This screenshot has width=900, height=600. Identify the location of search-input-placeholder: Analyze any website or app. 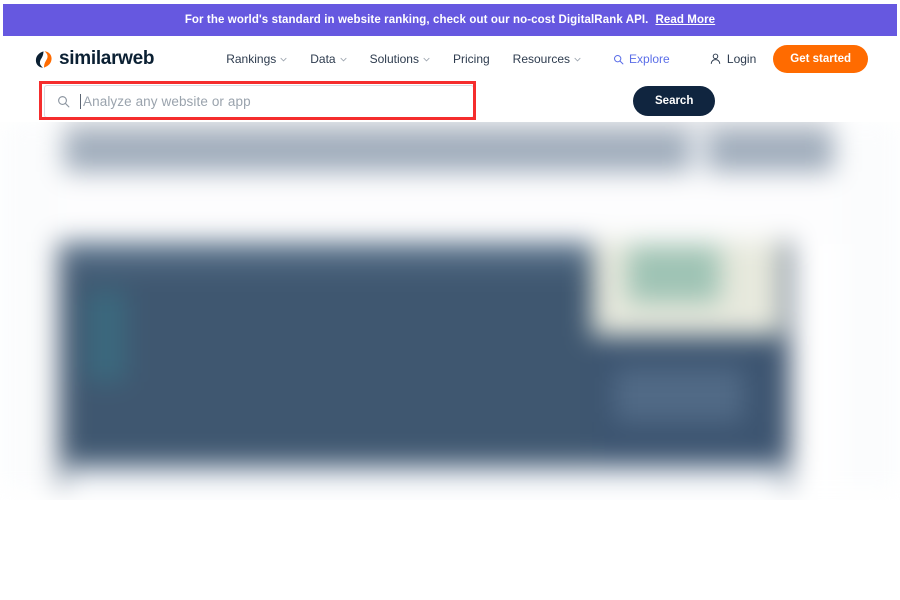
(167, 101).